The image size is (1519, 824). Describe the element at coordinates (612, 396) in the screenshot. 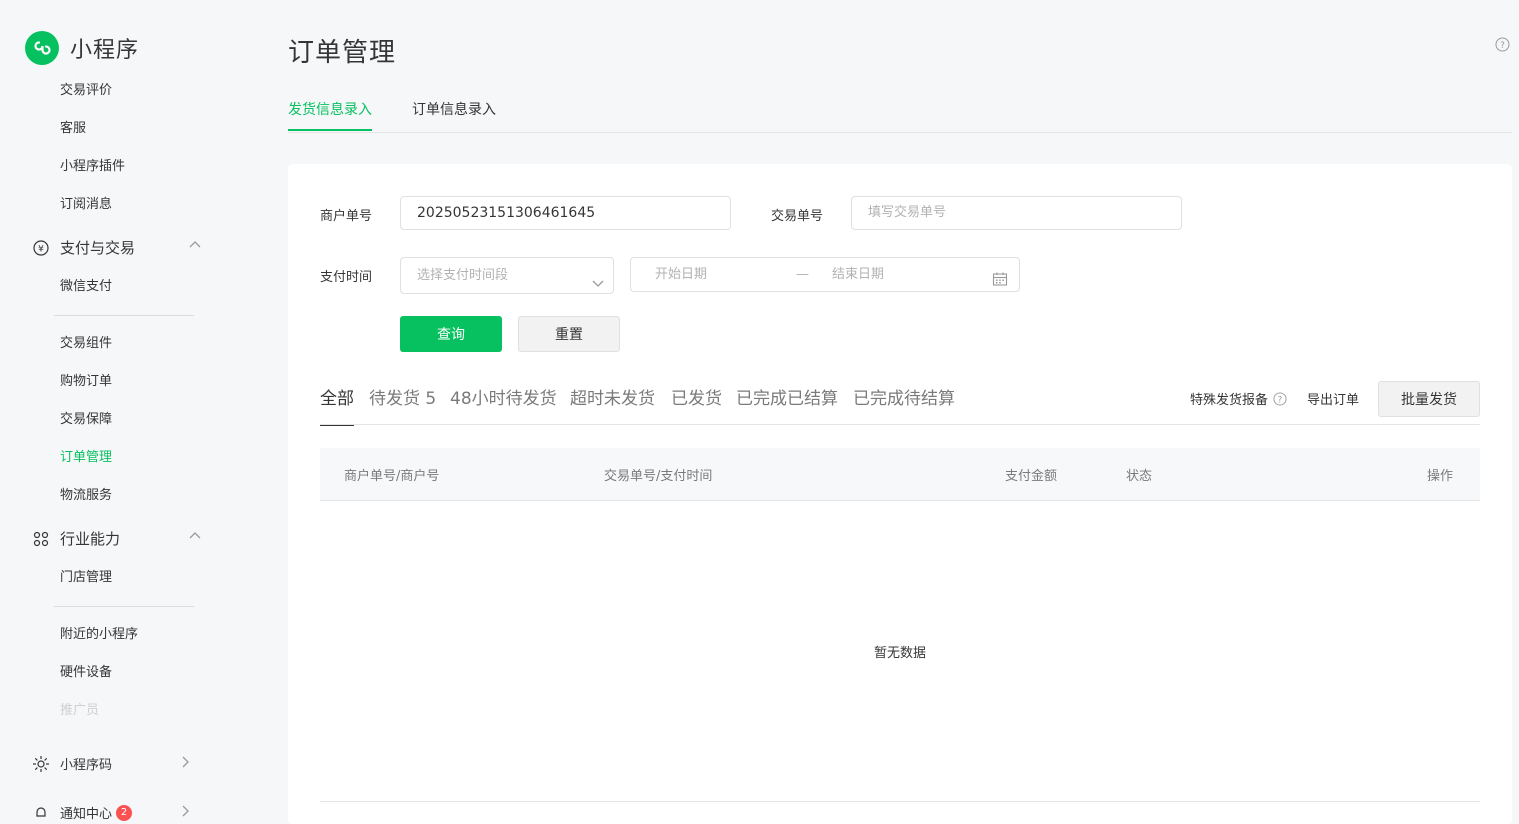

I see `status-tab-overdue: 超时未发货` at that location.